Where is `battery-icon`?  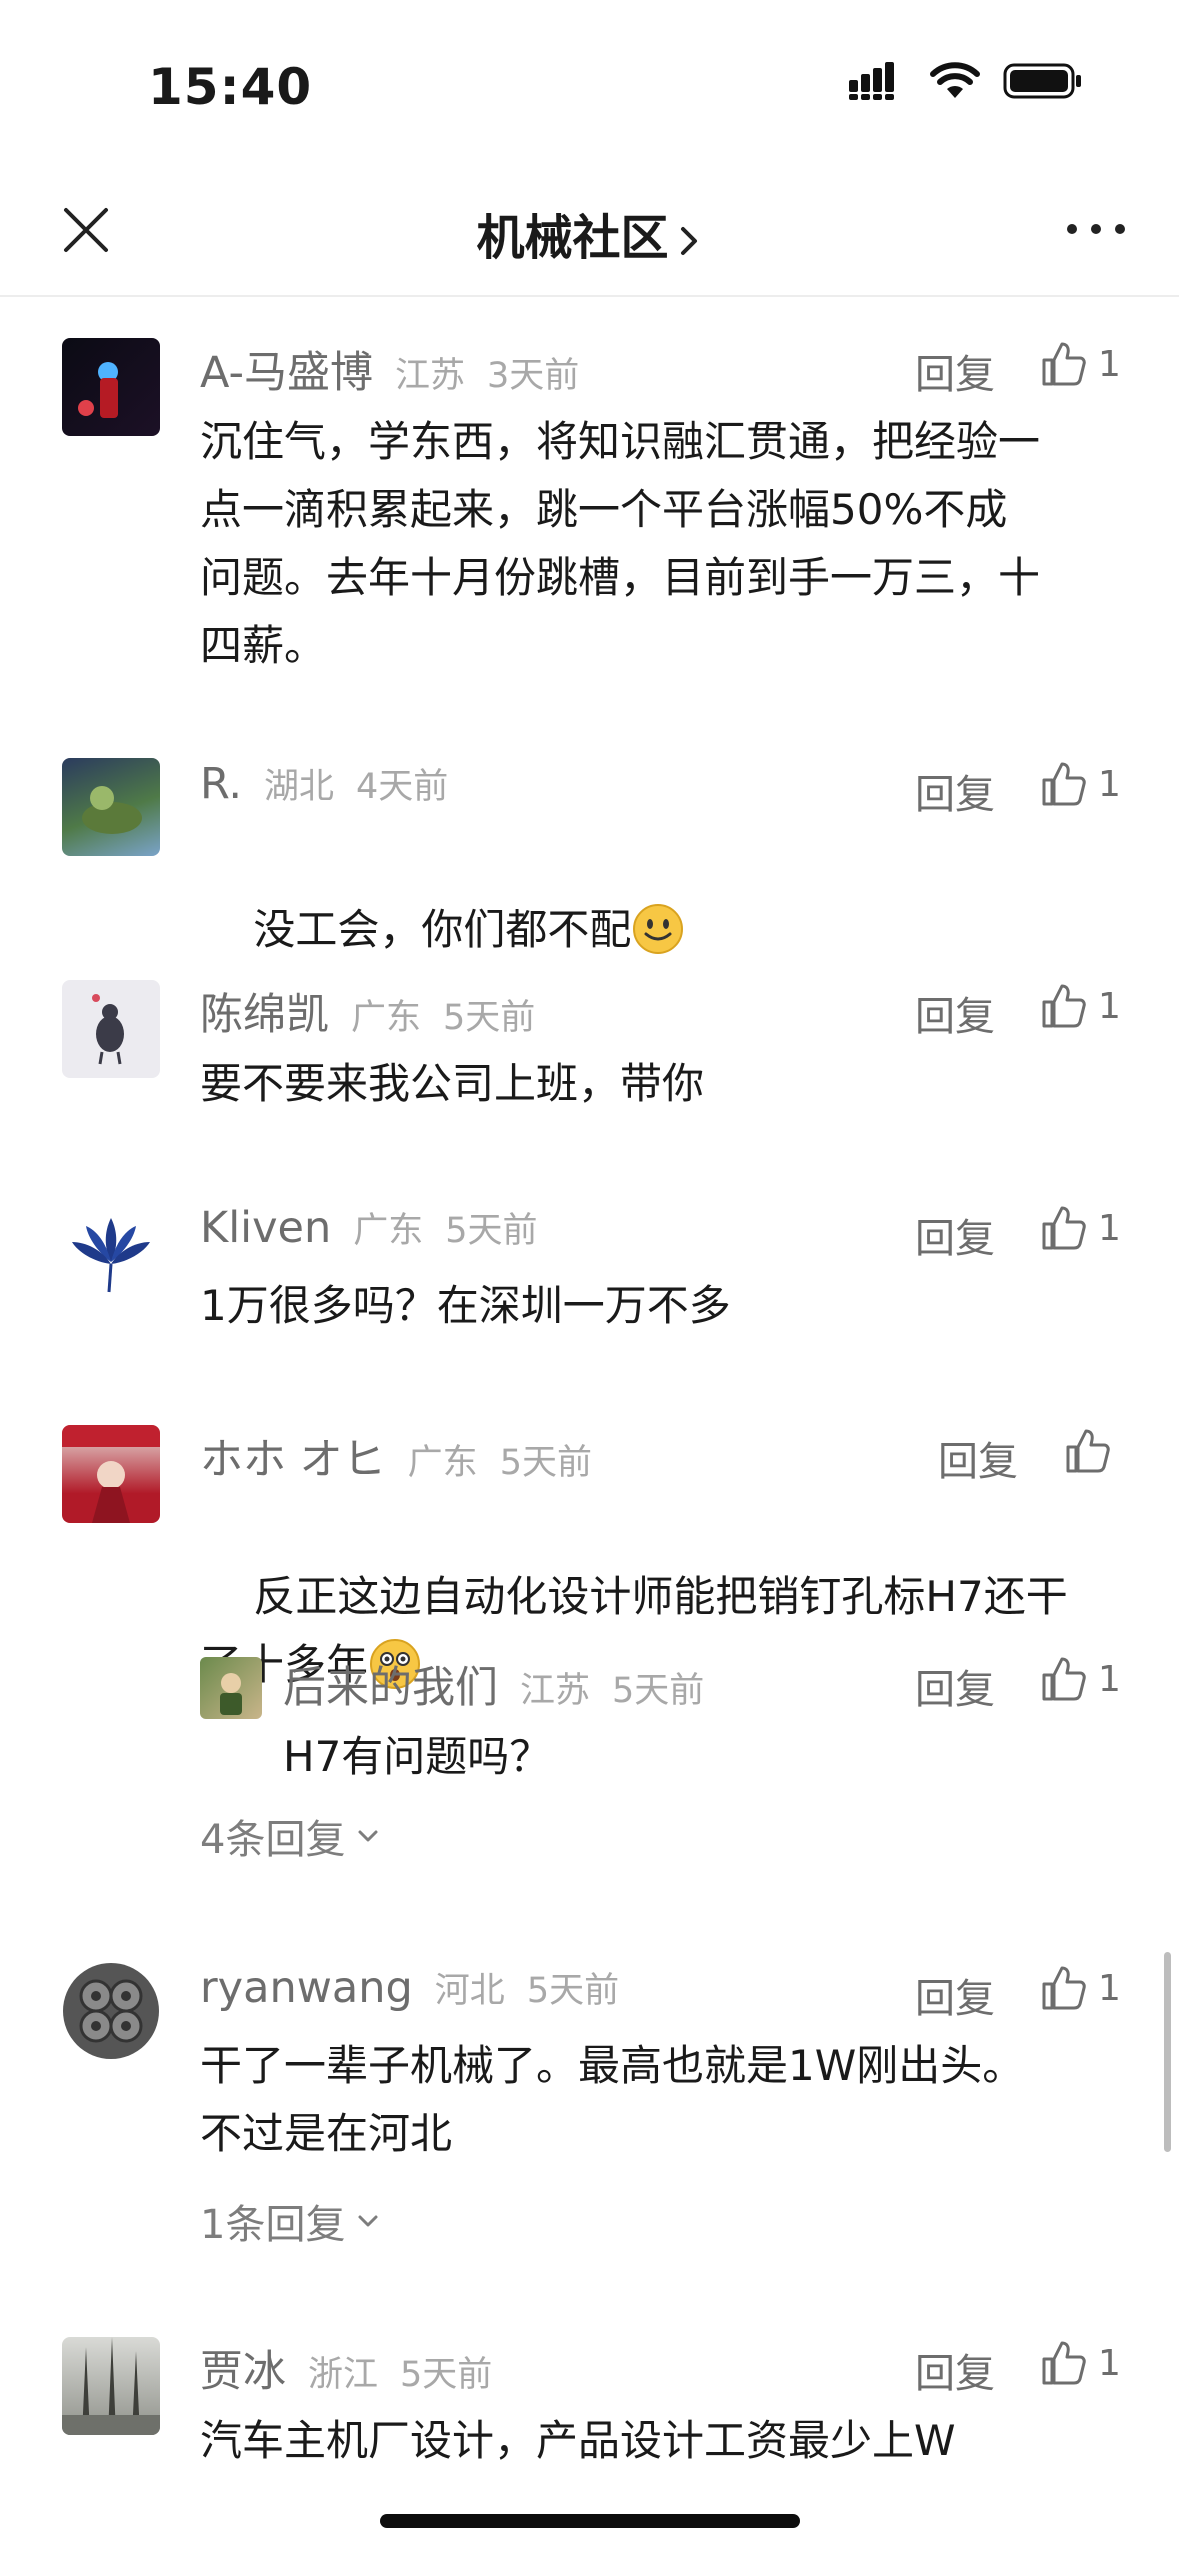
battery-icon is located at coordinates (1042, 81).